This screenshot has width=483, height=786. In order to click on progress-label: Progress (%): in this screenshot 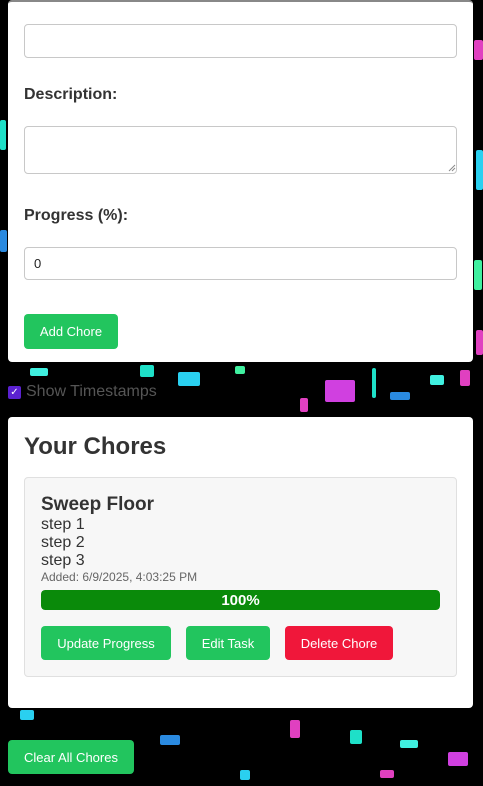, I will do `click(76, 215)`.